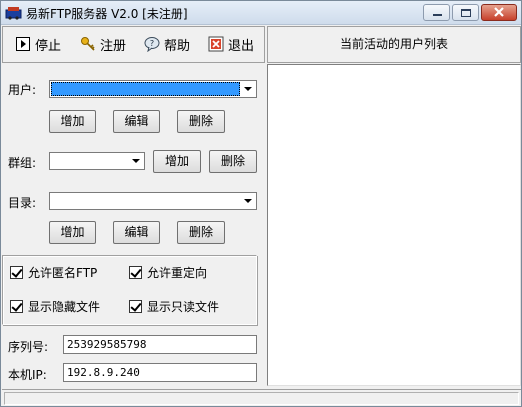 The image size is (522, 407). I want to click on help-button: ? 帮助, so click(167, 44).